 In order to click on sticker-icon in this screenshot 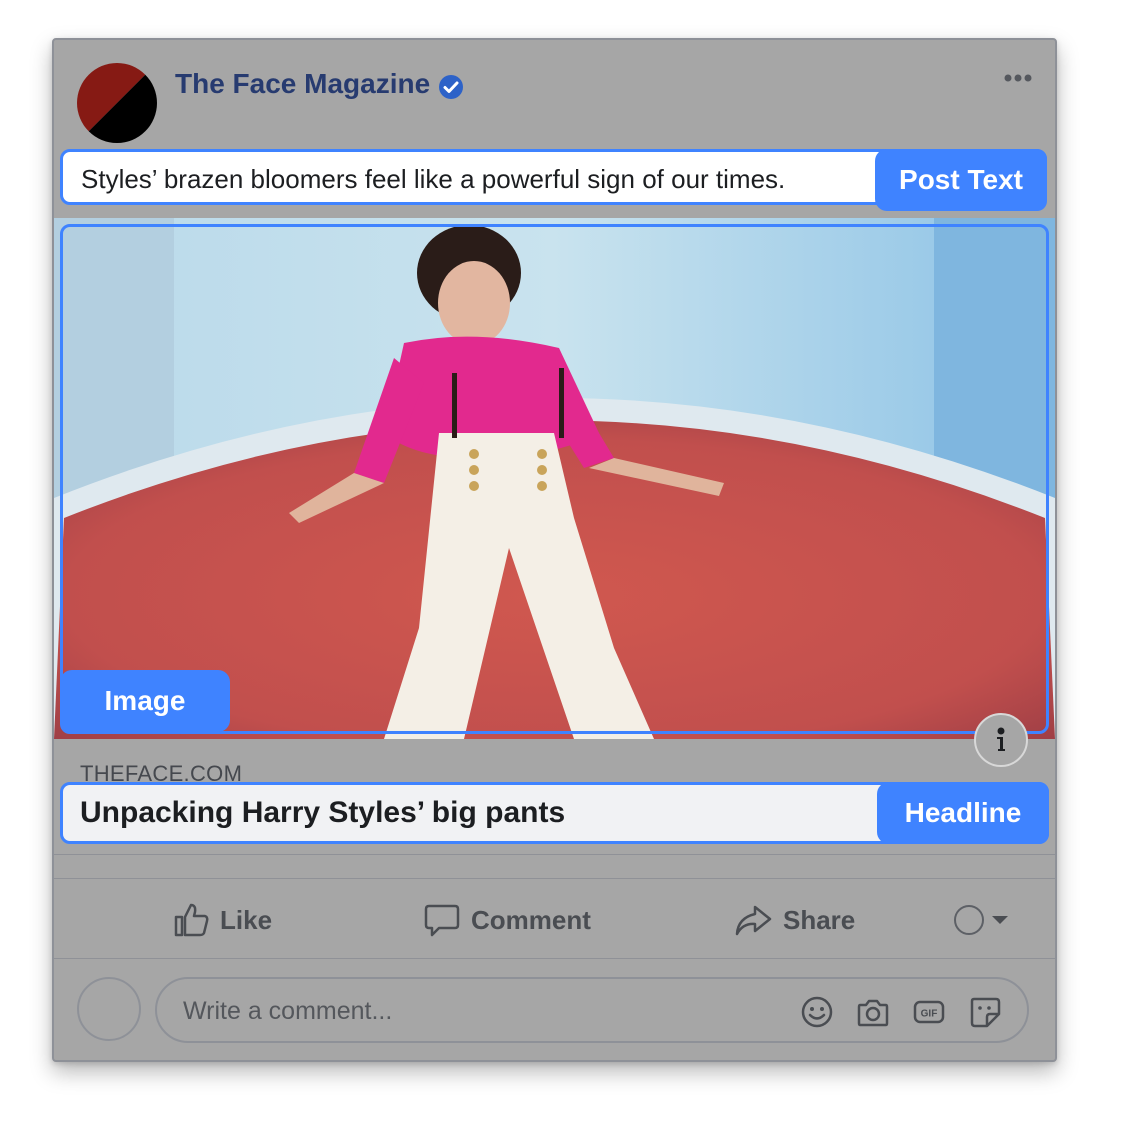, I will do `click(985, 1012)`.